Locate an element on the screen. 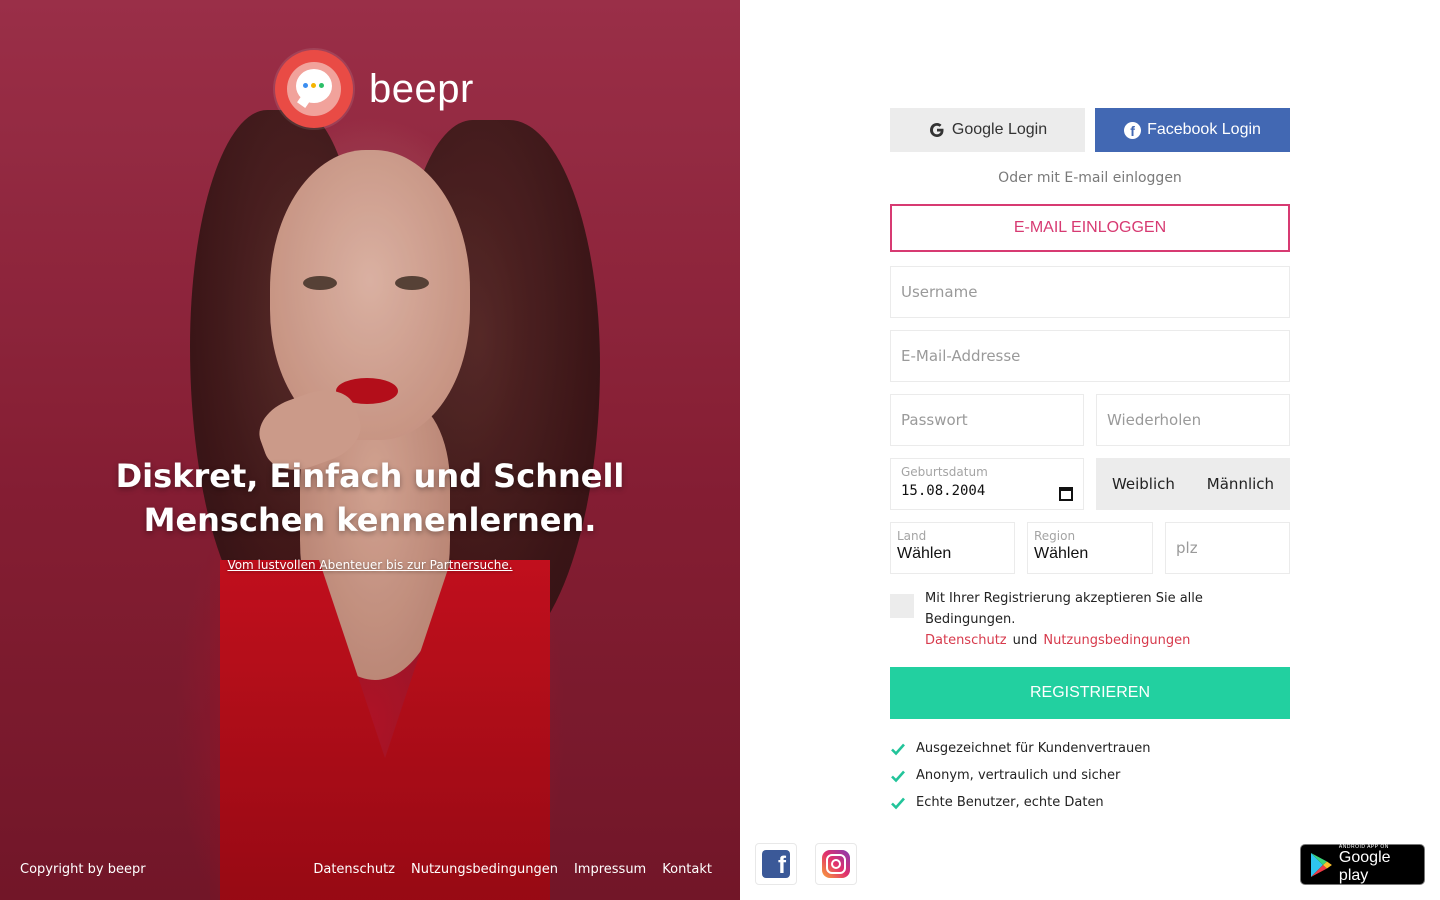  or-email-text: Oder mit E-mail einloggen is located at coordinates (1090, 178).